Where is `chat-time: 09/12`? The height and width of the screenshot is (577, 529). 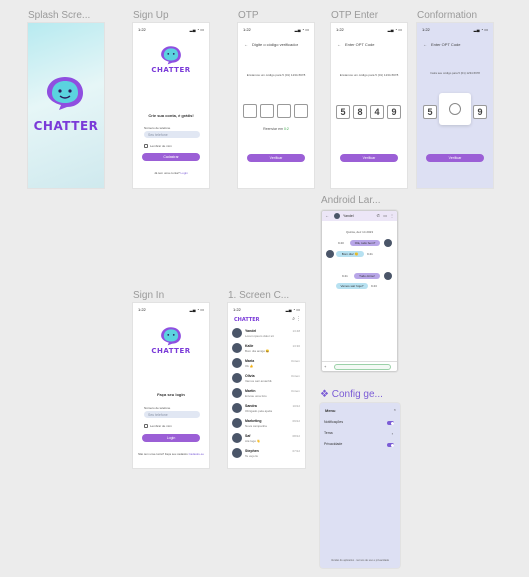 chat-time: 09/12 is located at coordinates (296, 421).